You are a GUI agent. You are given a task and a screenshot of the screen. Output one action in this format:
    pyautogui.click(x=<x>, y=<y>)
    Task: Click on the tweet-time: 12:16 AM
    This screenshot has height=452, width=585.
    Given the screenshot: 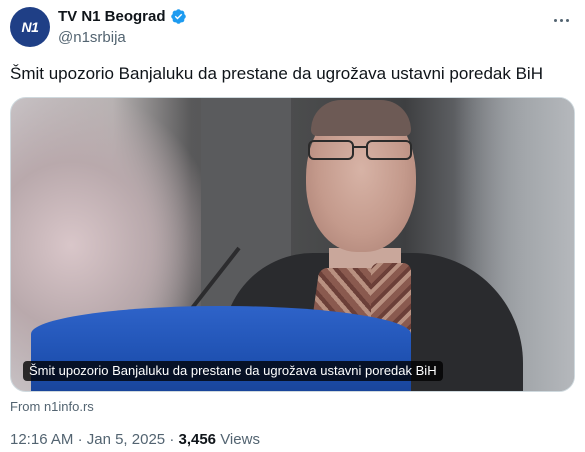 What is the action you would take?
    pyautogui.click(x=41, y=439)
    